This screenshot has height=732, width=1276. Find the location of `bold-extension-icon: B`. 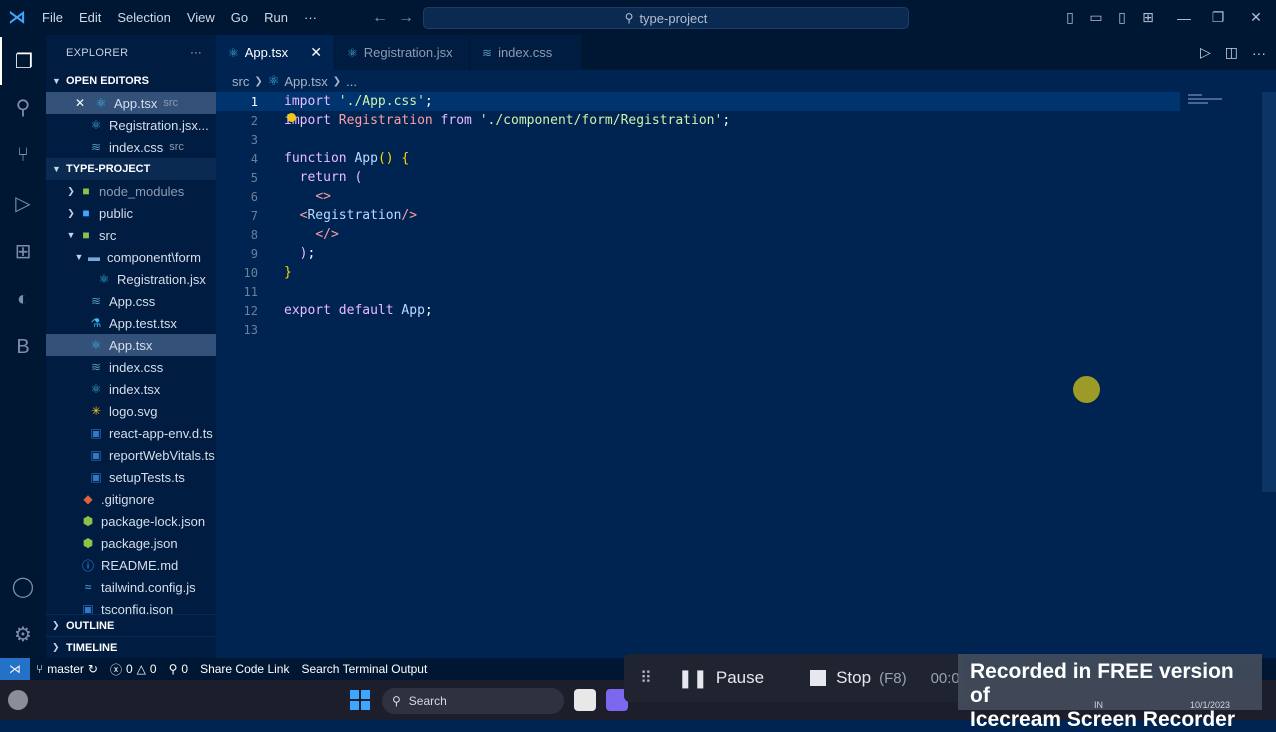

bold-extension-icon: B is located at coordinates (23, 347).